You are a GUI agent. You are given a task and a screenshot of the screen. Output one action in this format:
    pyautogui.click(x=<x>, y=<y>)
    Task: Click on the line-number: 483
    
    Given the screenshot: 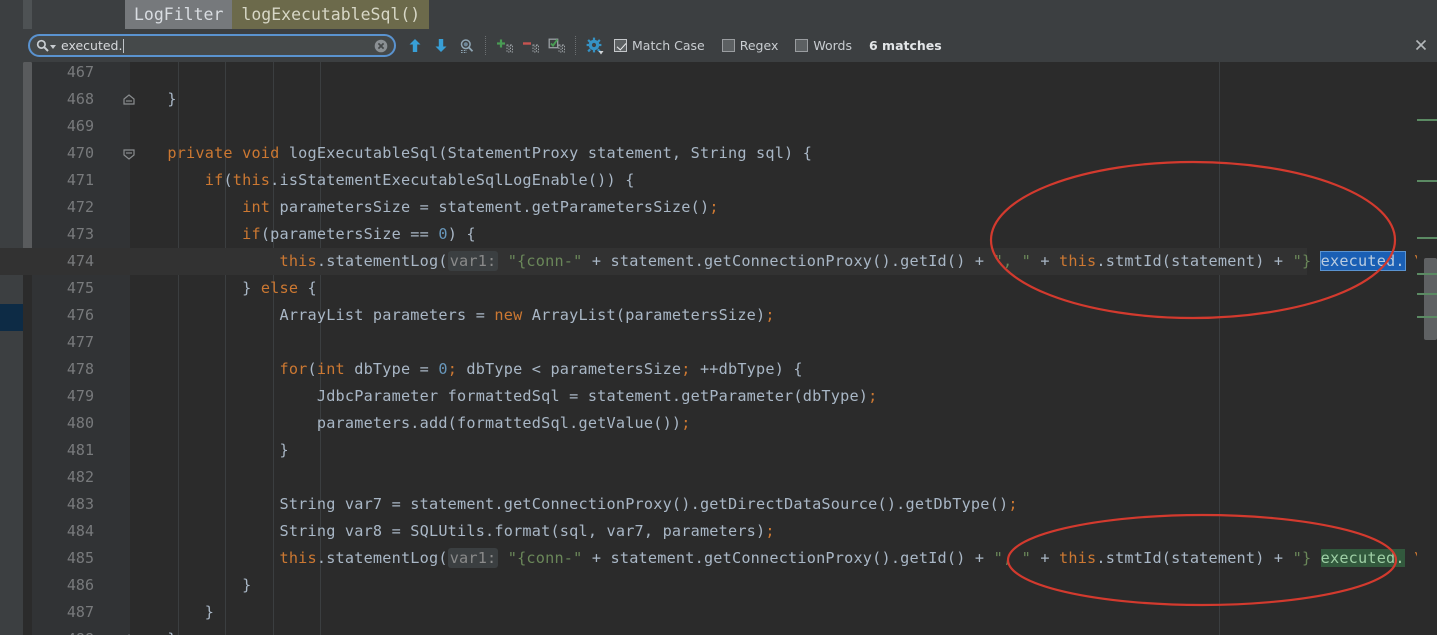 What is the action you would take?
    pyautogui.click(x=80, y=504)
    